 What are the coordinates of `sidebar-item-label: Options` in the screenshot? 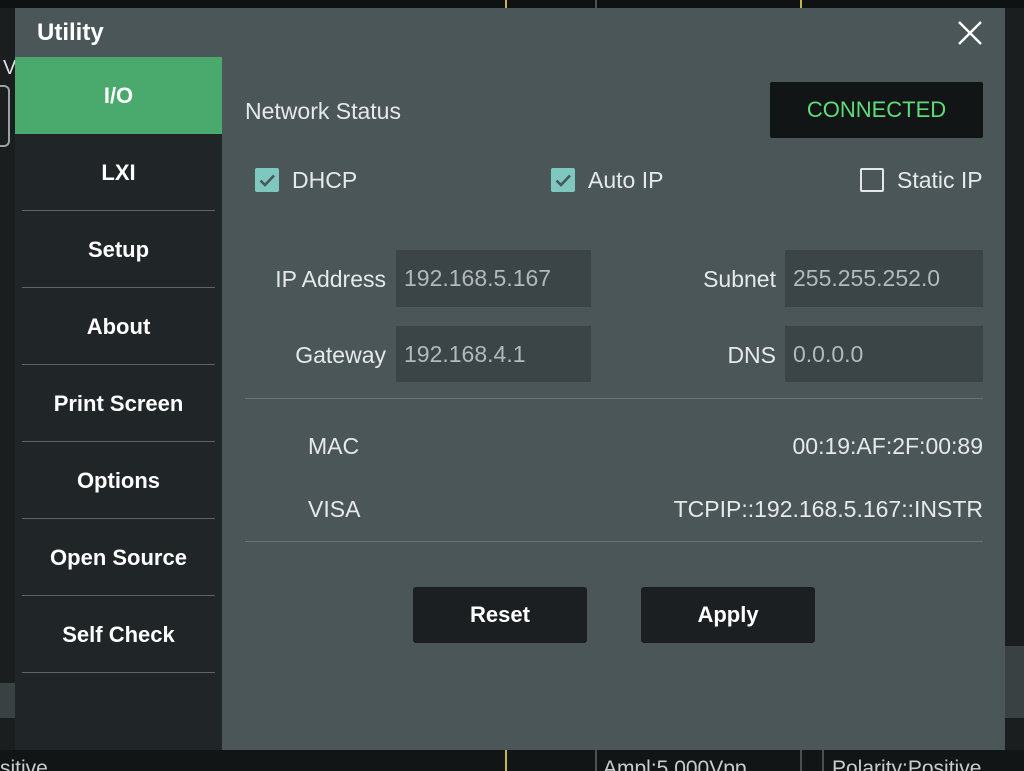 It's located at (118, 480).